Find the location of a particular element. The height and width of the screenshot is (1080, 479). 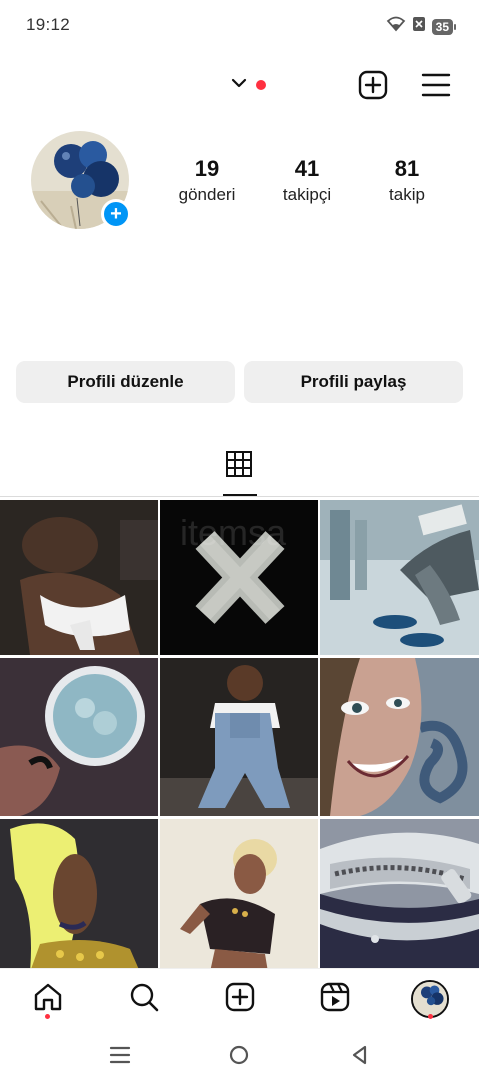

nav-home is located at coordinates (48, 999).